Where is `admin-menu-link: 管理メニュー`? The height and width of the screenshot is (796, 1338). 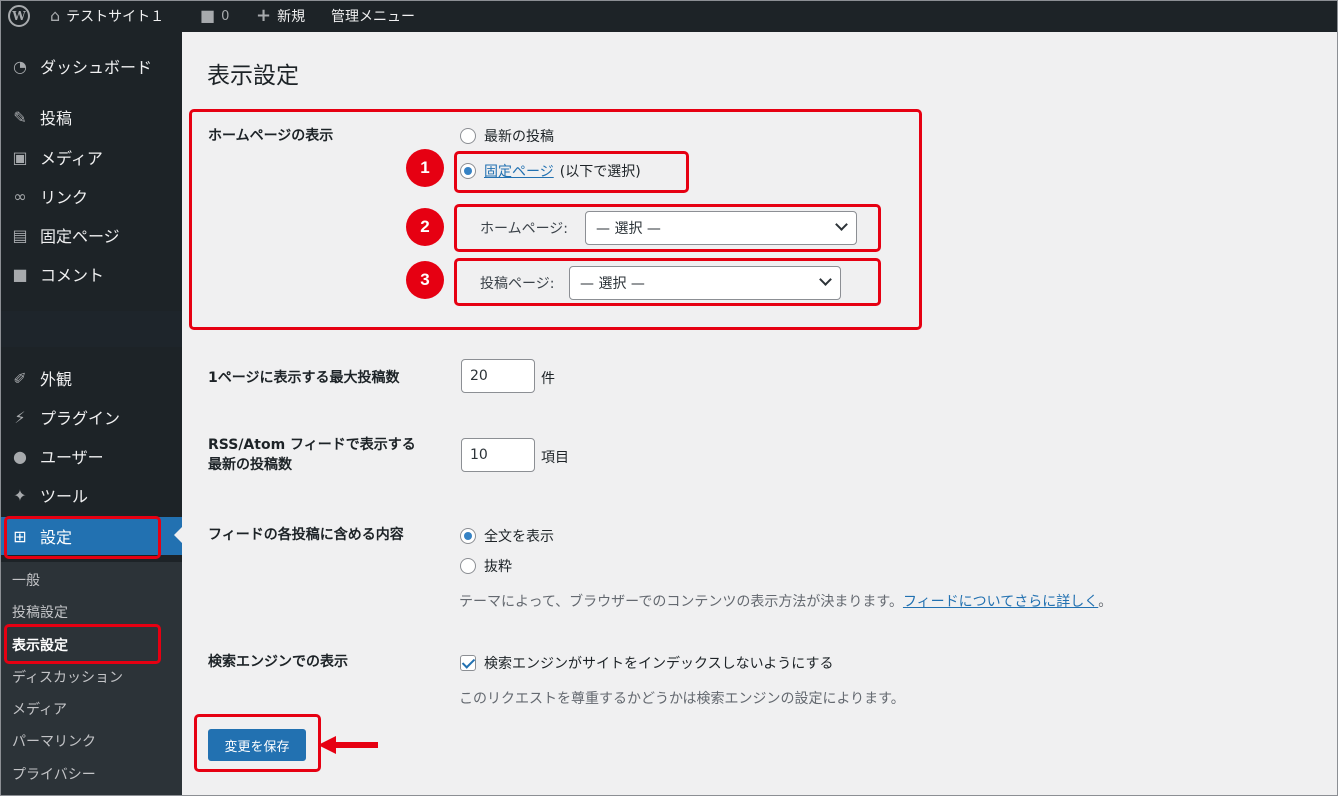 admin-menu-link: 管理メニュー is located at coordinates (373, 16).